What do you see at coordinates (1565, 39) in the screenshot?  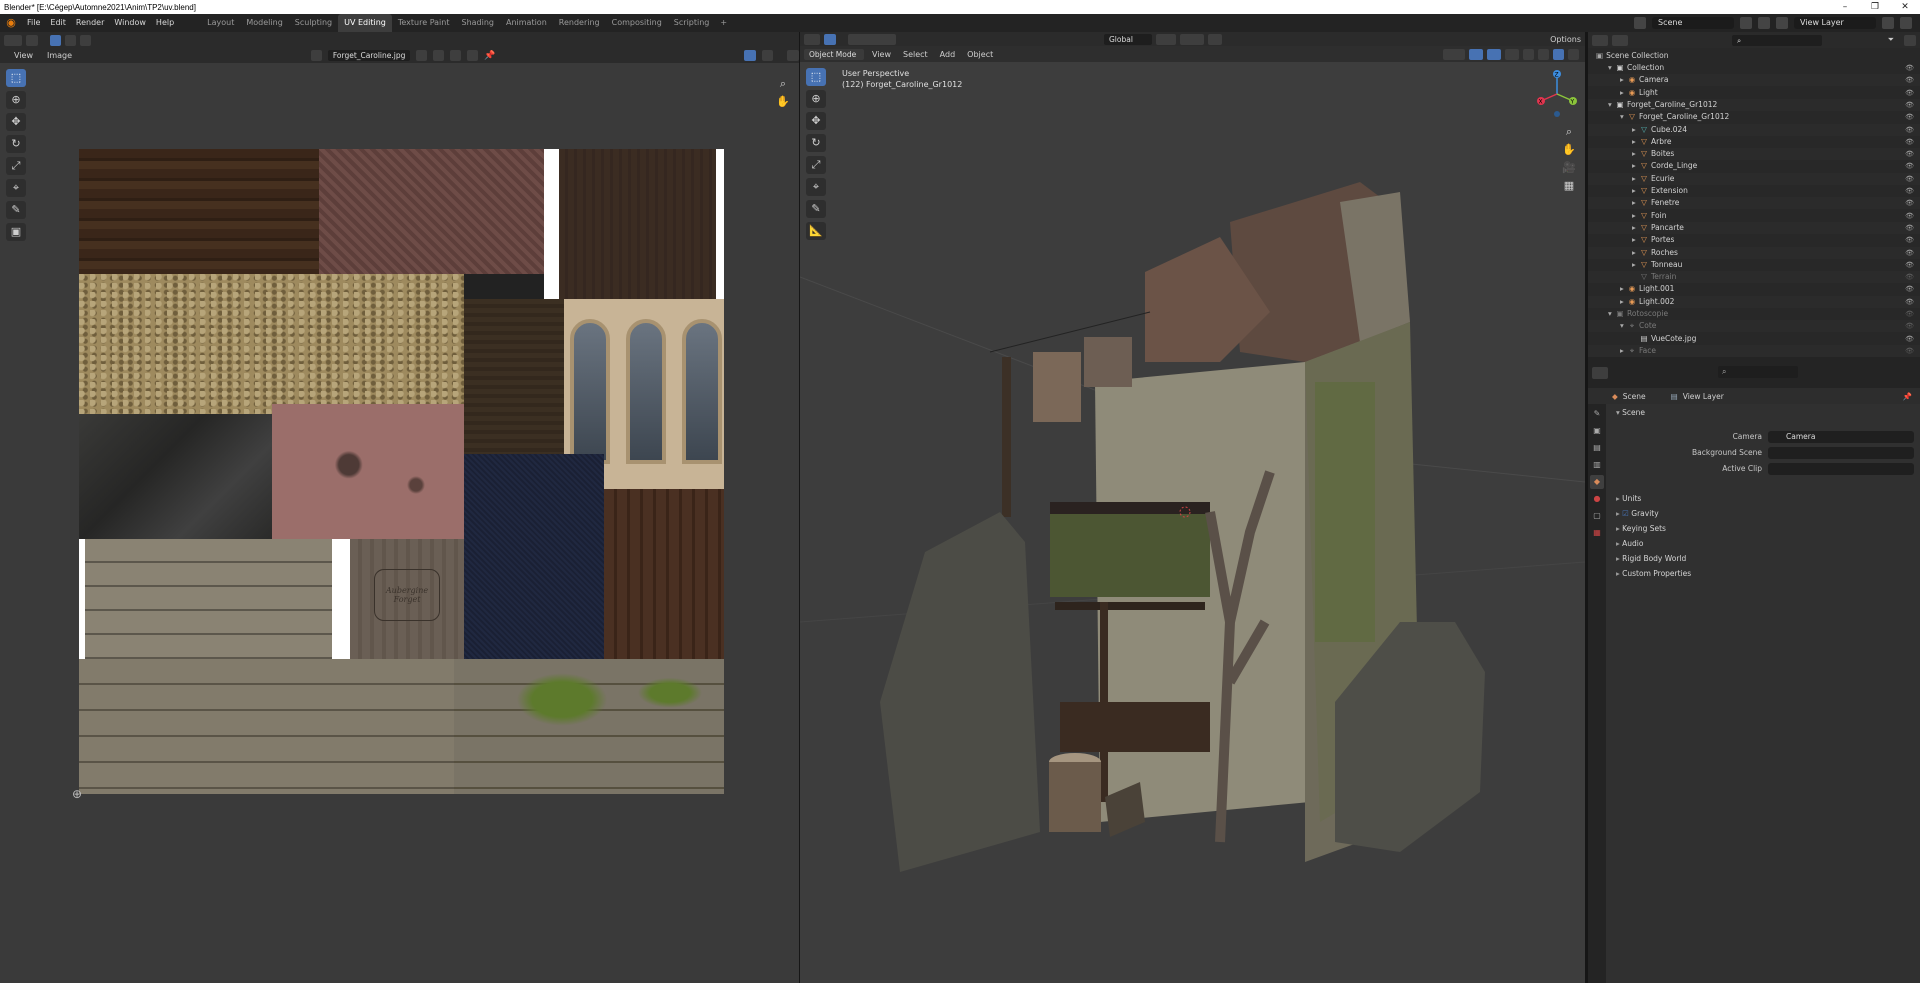 I see `options-menu: Options` at bounding box center [1565, 39].